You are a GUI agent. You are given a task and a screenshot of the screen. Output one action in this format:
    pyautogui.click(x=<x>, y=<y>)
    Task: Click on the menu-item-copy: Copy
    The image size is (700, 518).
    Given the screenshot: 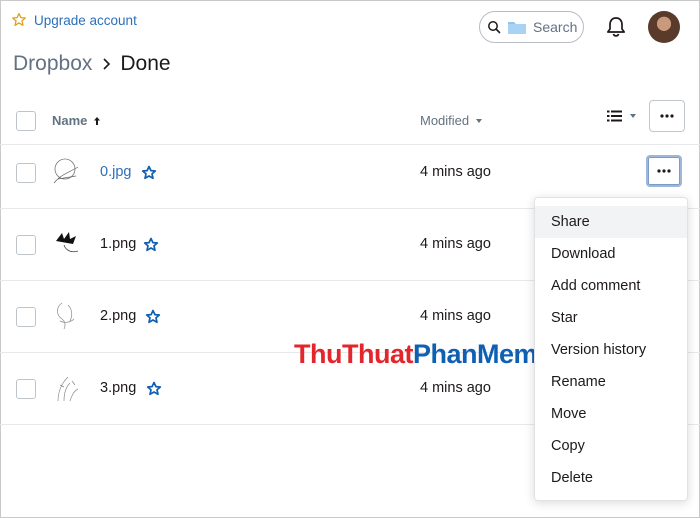 What is the action you would take?
    pyautogui.click(x=611, y=446)
    